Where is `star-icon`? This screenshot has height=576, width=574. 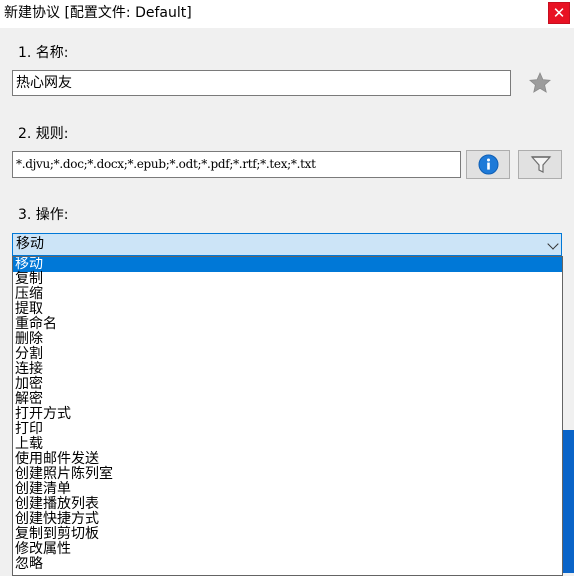
star-icon is located at coordinates (540, 83).